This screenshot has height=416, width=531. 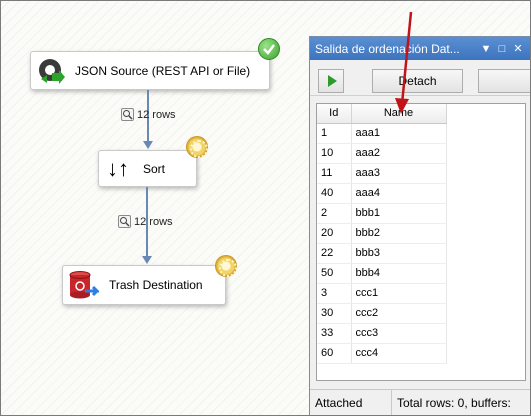 I want to click on copy-data-button, so click(x=504, y=81).